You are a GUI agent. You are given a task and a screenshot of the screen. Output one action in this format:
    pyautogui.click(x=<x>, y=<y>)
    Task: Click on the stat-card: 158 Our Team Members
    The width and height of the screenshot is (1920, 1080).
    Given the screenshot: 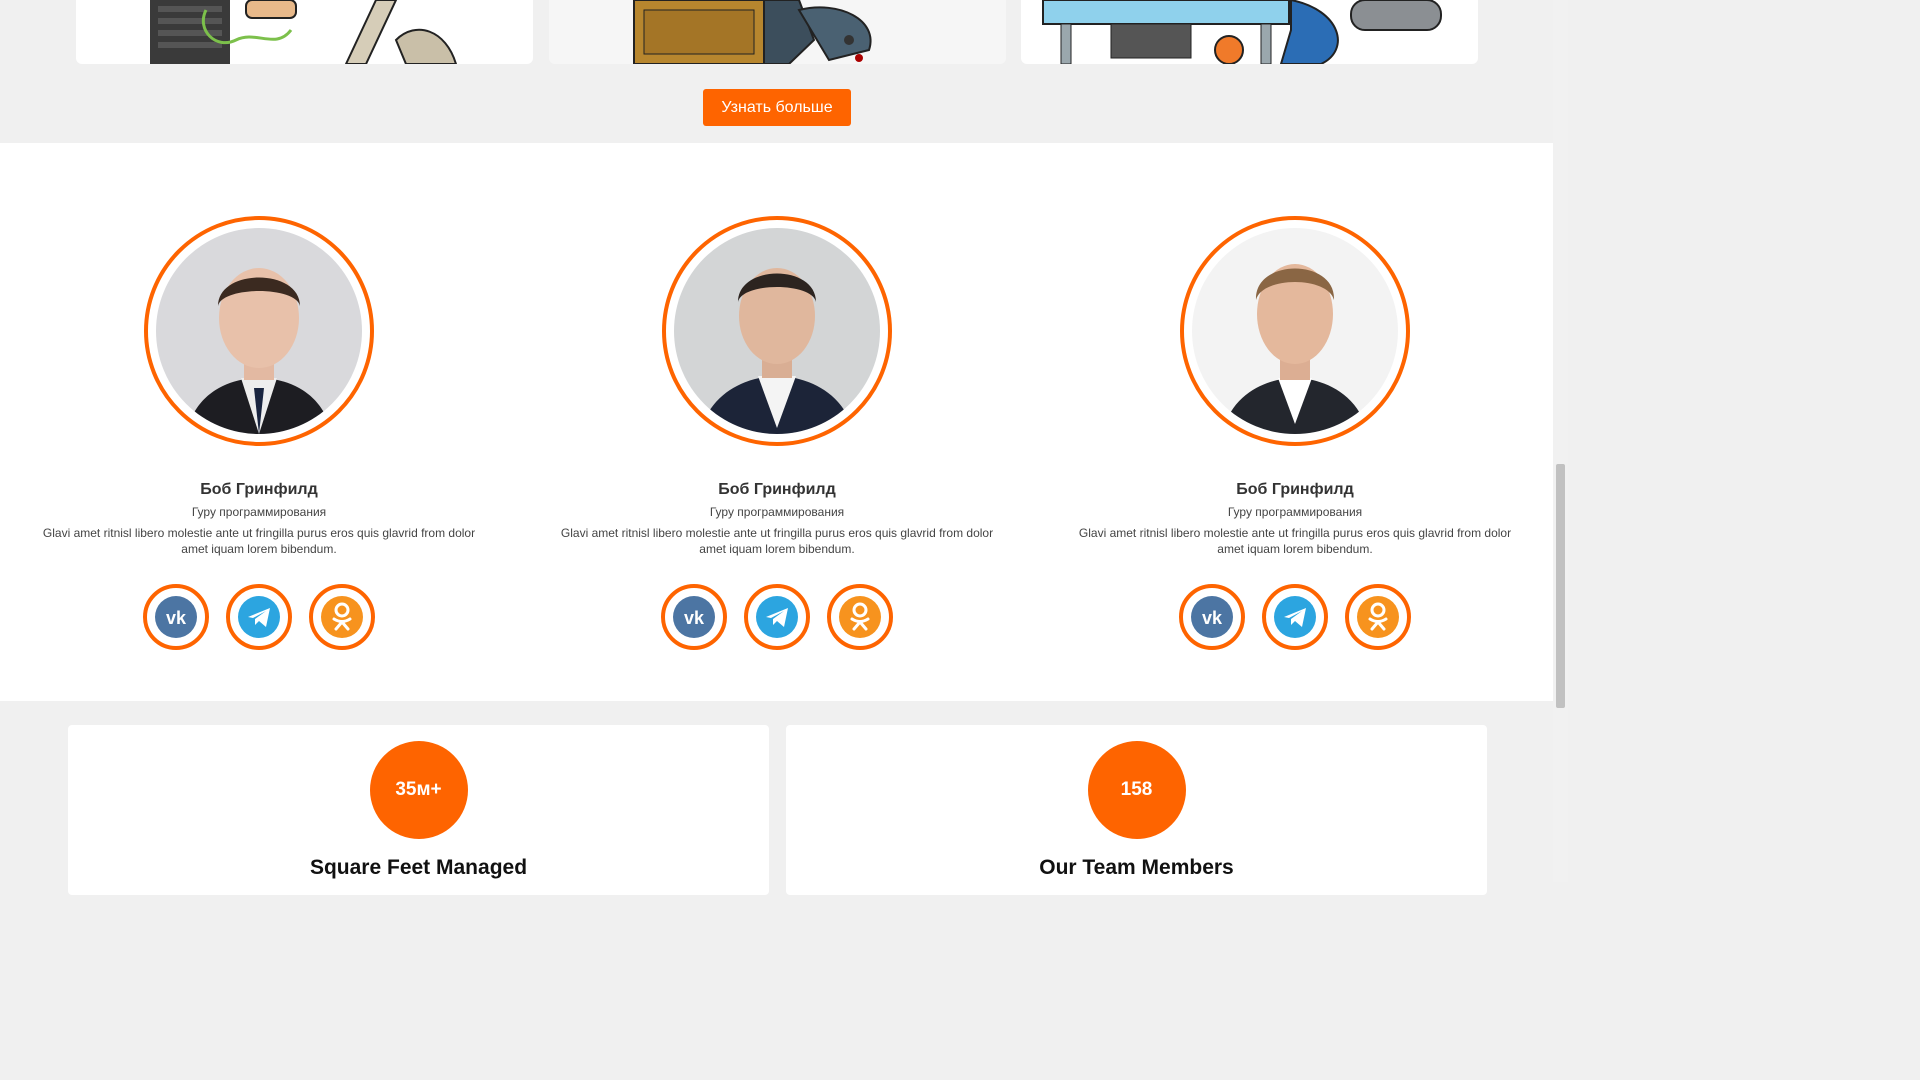 What is the action you would take?
    pyautogui.click(x=1136, y=810)
    